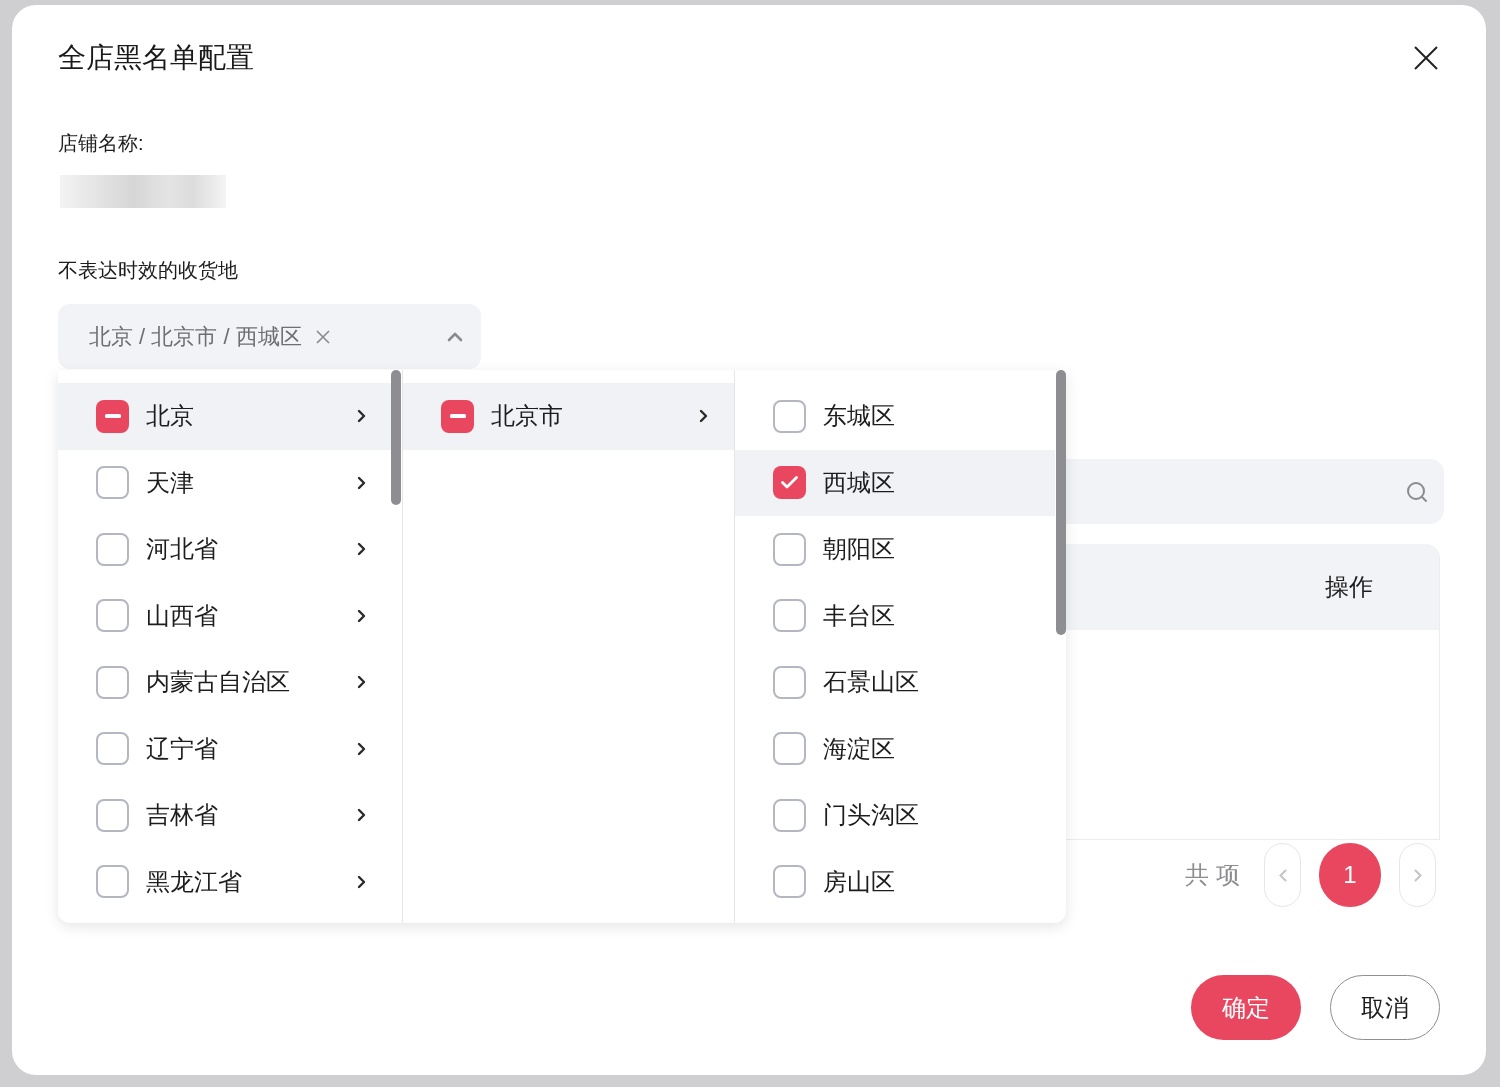 The image size is (1500, 1087). What do you see at coordinates (1246, 1007) in the screenshot?
I see `confirm-button: 确定` at bounding box center [1246, 1007].